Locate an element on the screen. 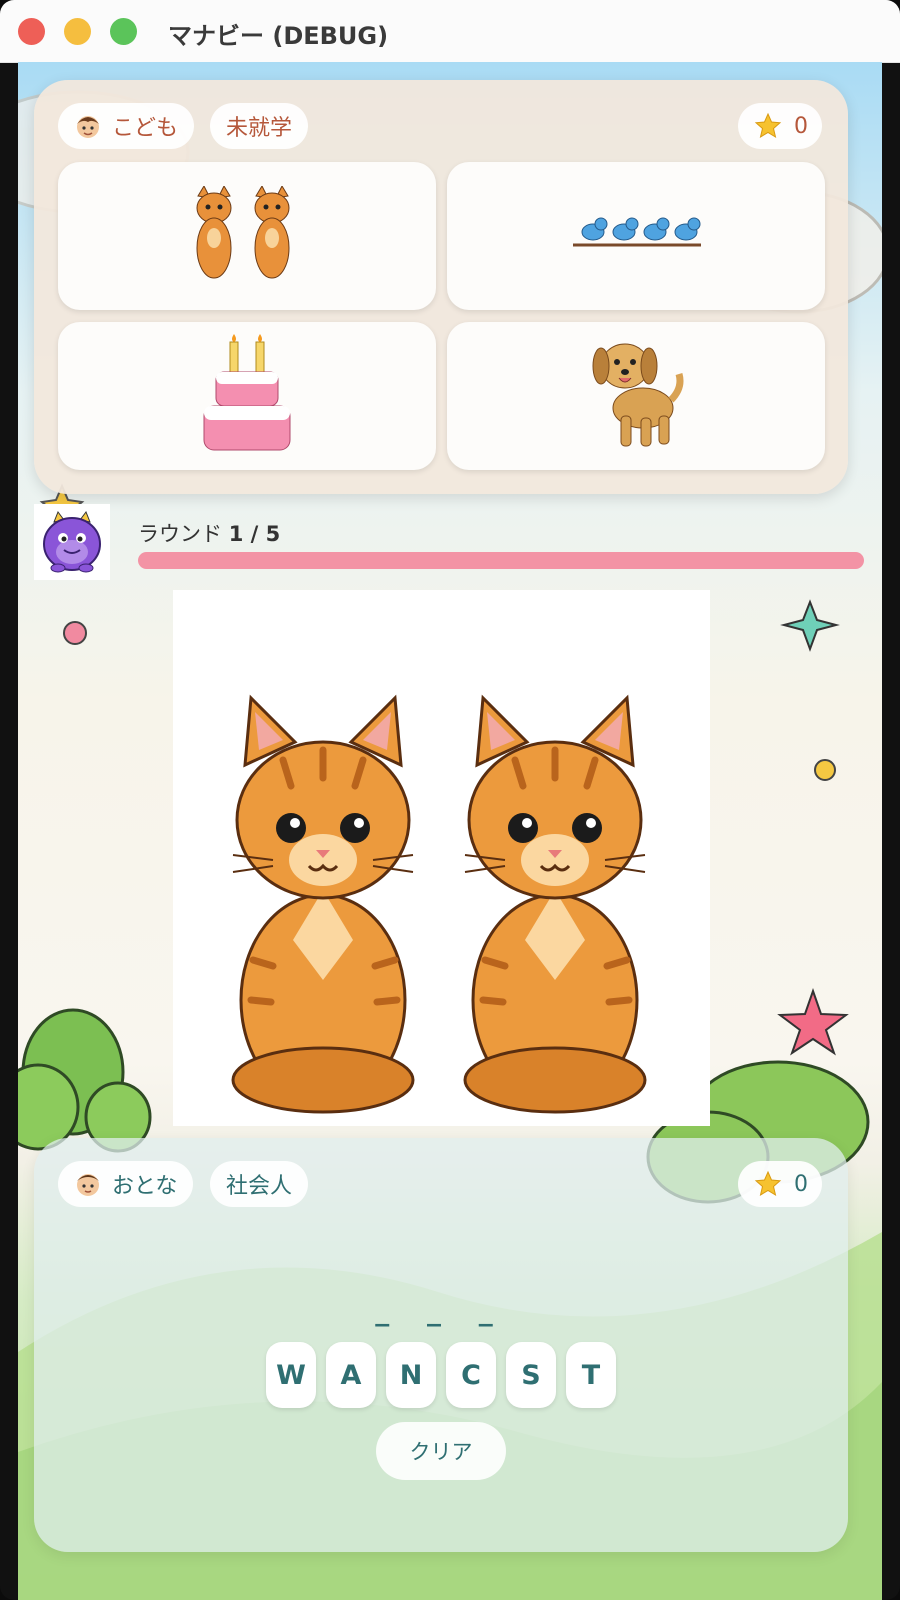 This screenshot has width=900, height=1600. cats-icon is located at coordinates (243, 232).